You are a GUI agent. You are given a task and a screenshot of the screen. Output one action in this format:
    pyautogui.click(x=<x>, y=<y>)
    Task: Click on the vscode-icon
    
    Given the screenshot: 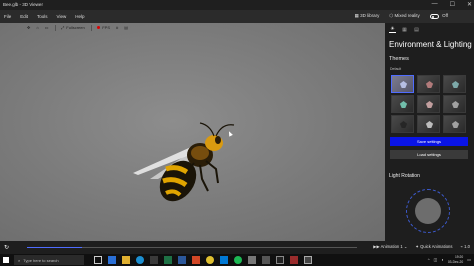 What is the action you would take?
    pyautogui.click(x=224, y=260)
    